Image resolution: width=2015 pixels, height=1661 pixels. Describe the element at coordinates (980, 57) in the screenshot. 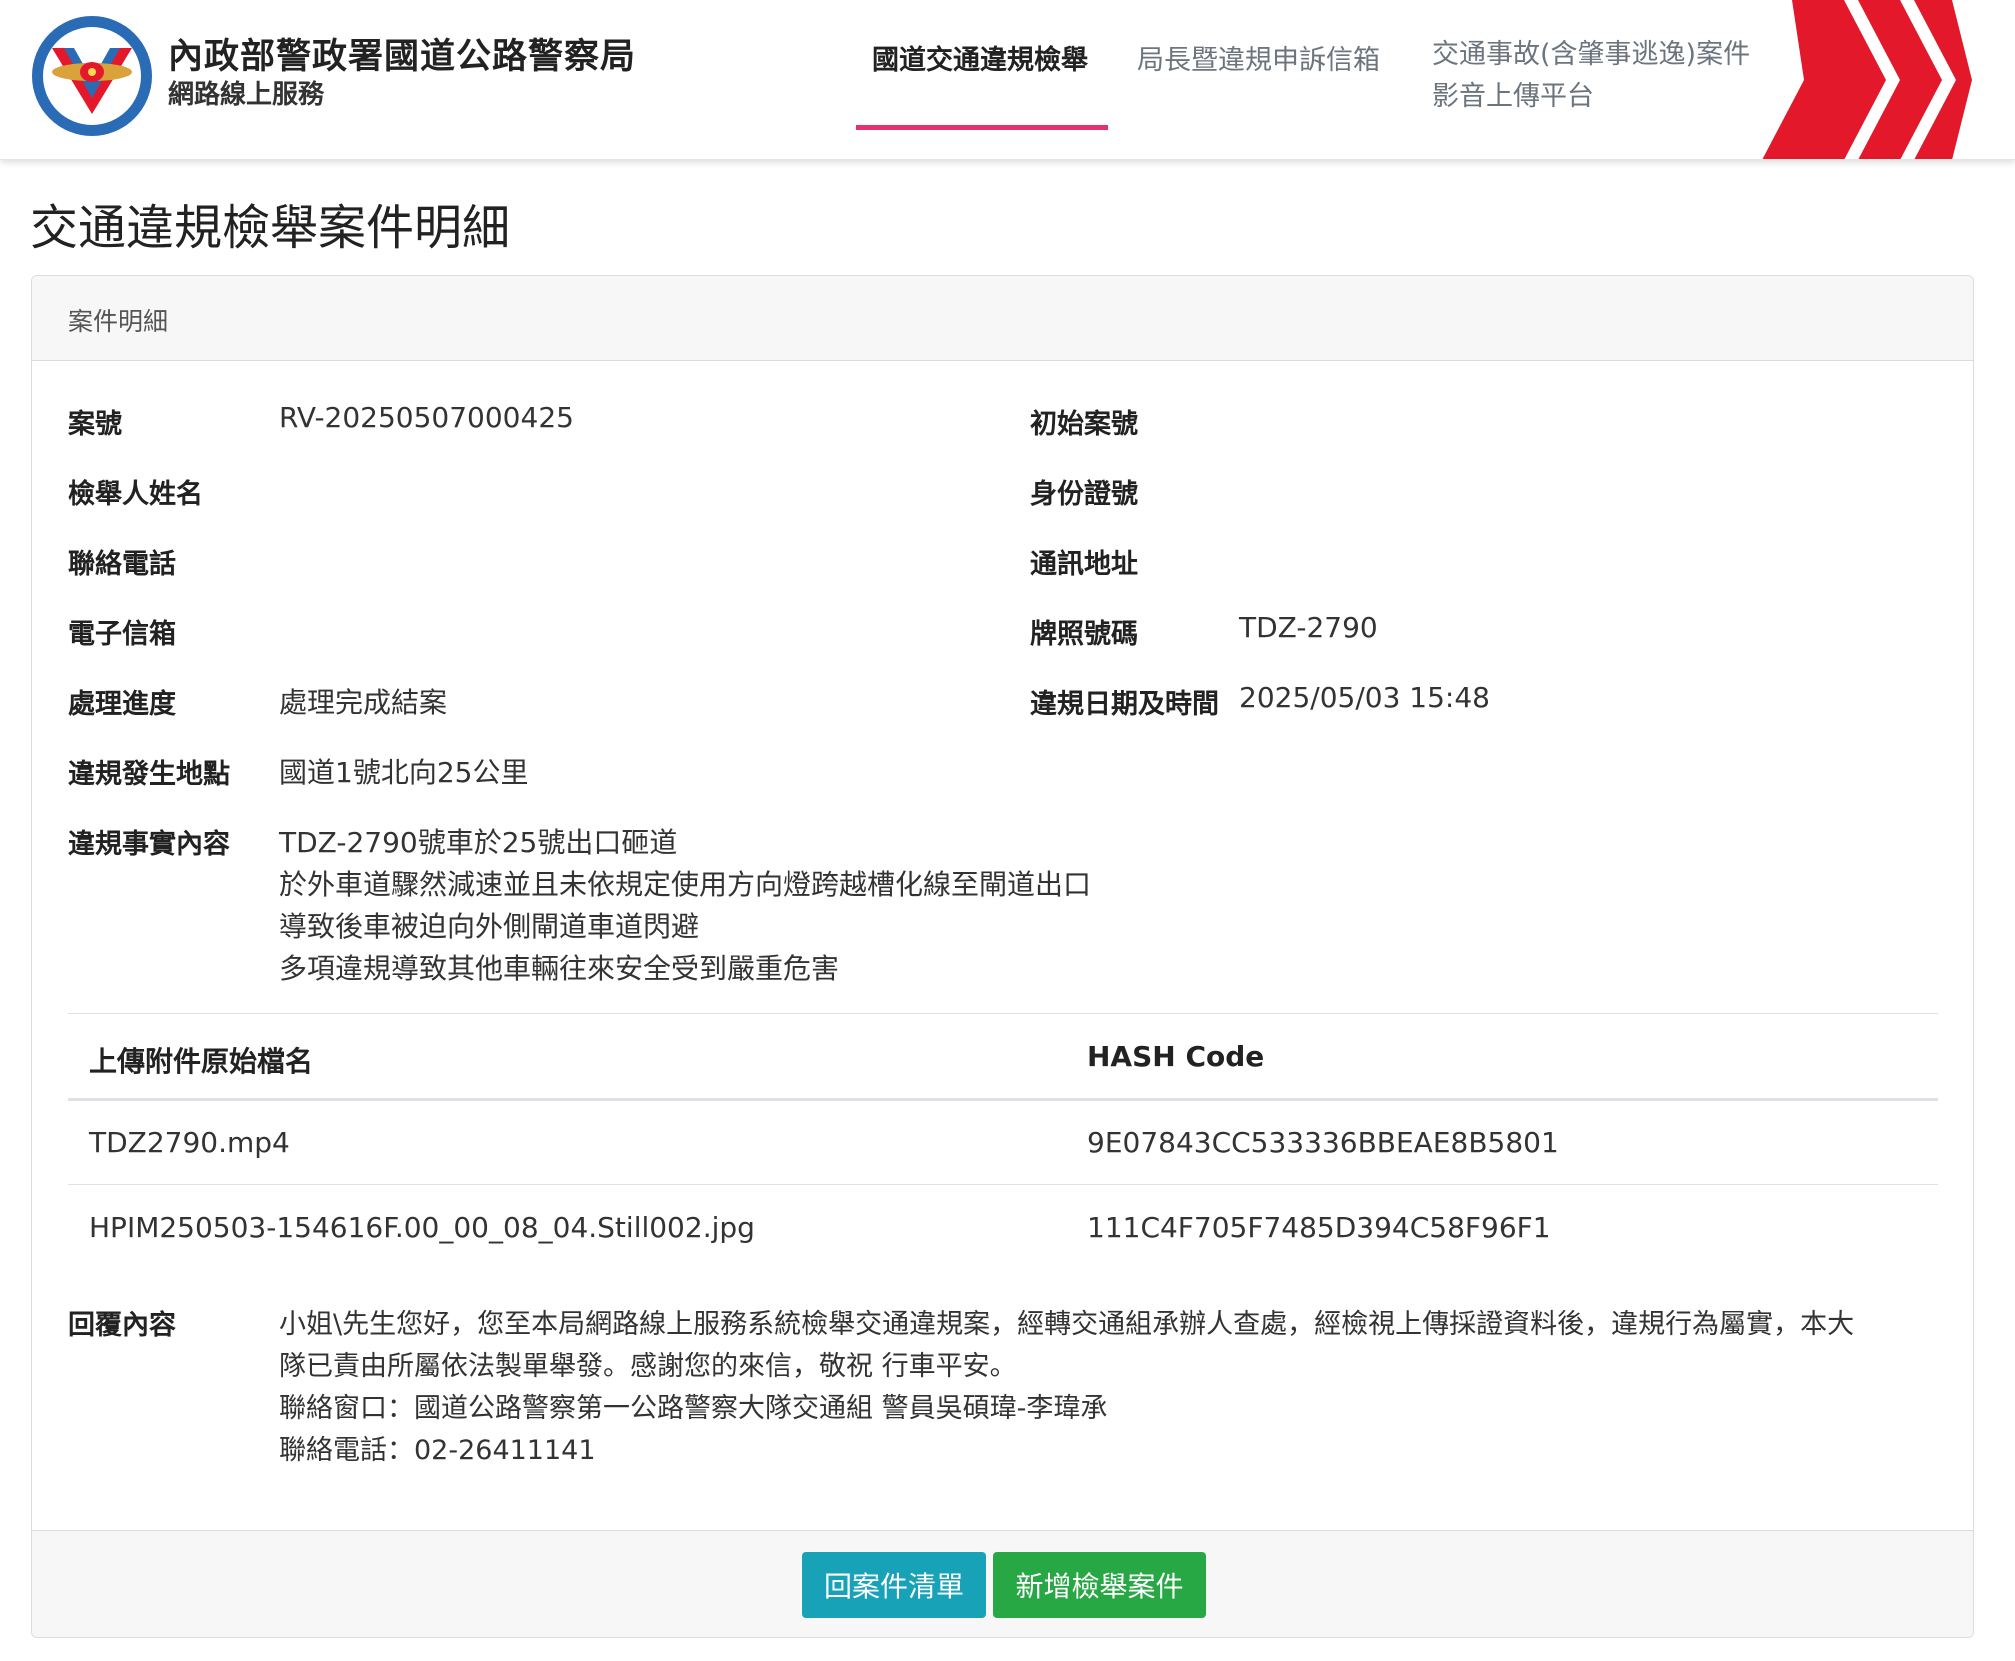

I see `nav-traffic-report: 國道交通違規檢舉` at that location.